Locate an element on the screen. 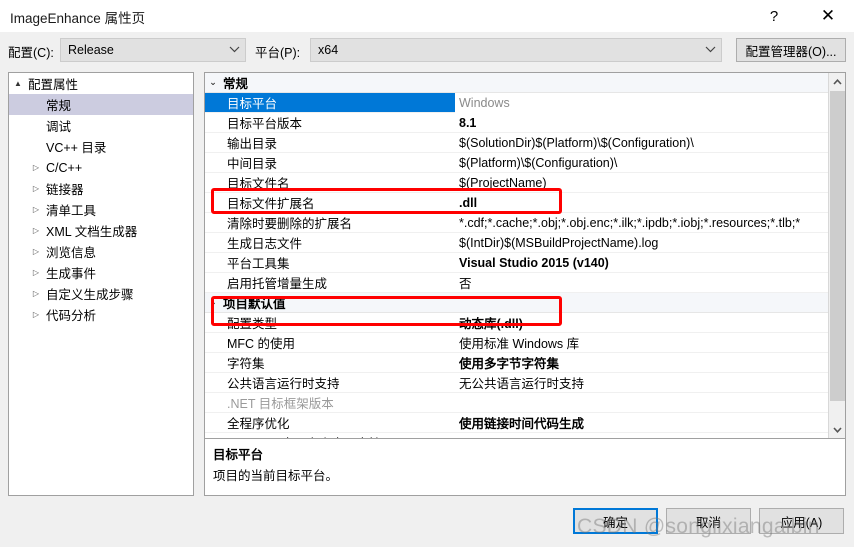 The height and width of the screenshot is (547, 854). tree-item-1: 常规 is located at coordinates (101, 104).